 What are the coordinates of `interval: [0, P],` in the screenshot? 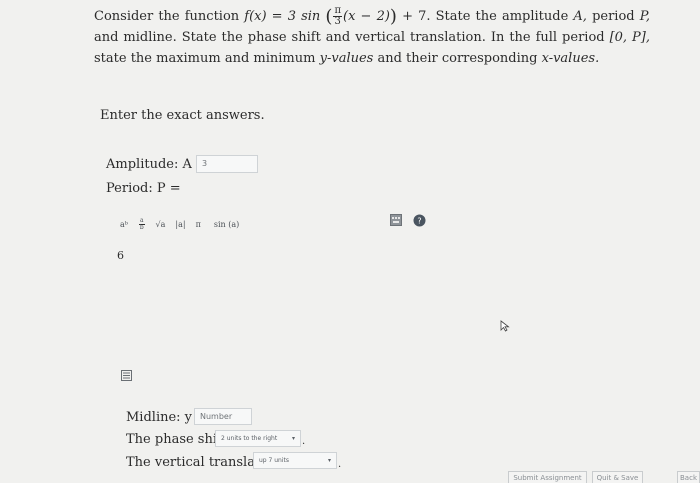 It's located at (629, 37).